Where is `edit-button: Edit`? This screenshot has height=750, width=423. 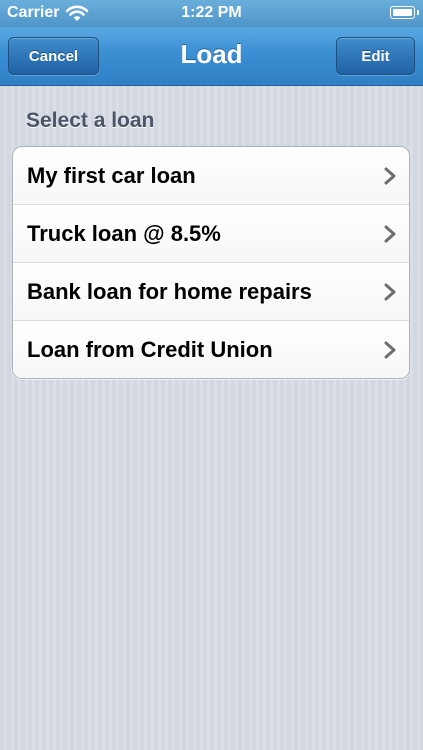
edit-button: Edit is located at coordinates (375, 56).